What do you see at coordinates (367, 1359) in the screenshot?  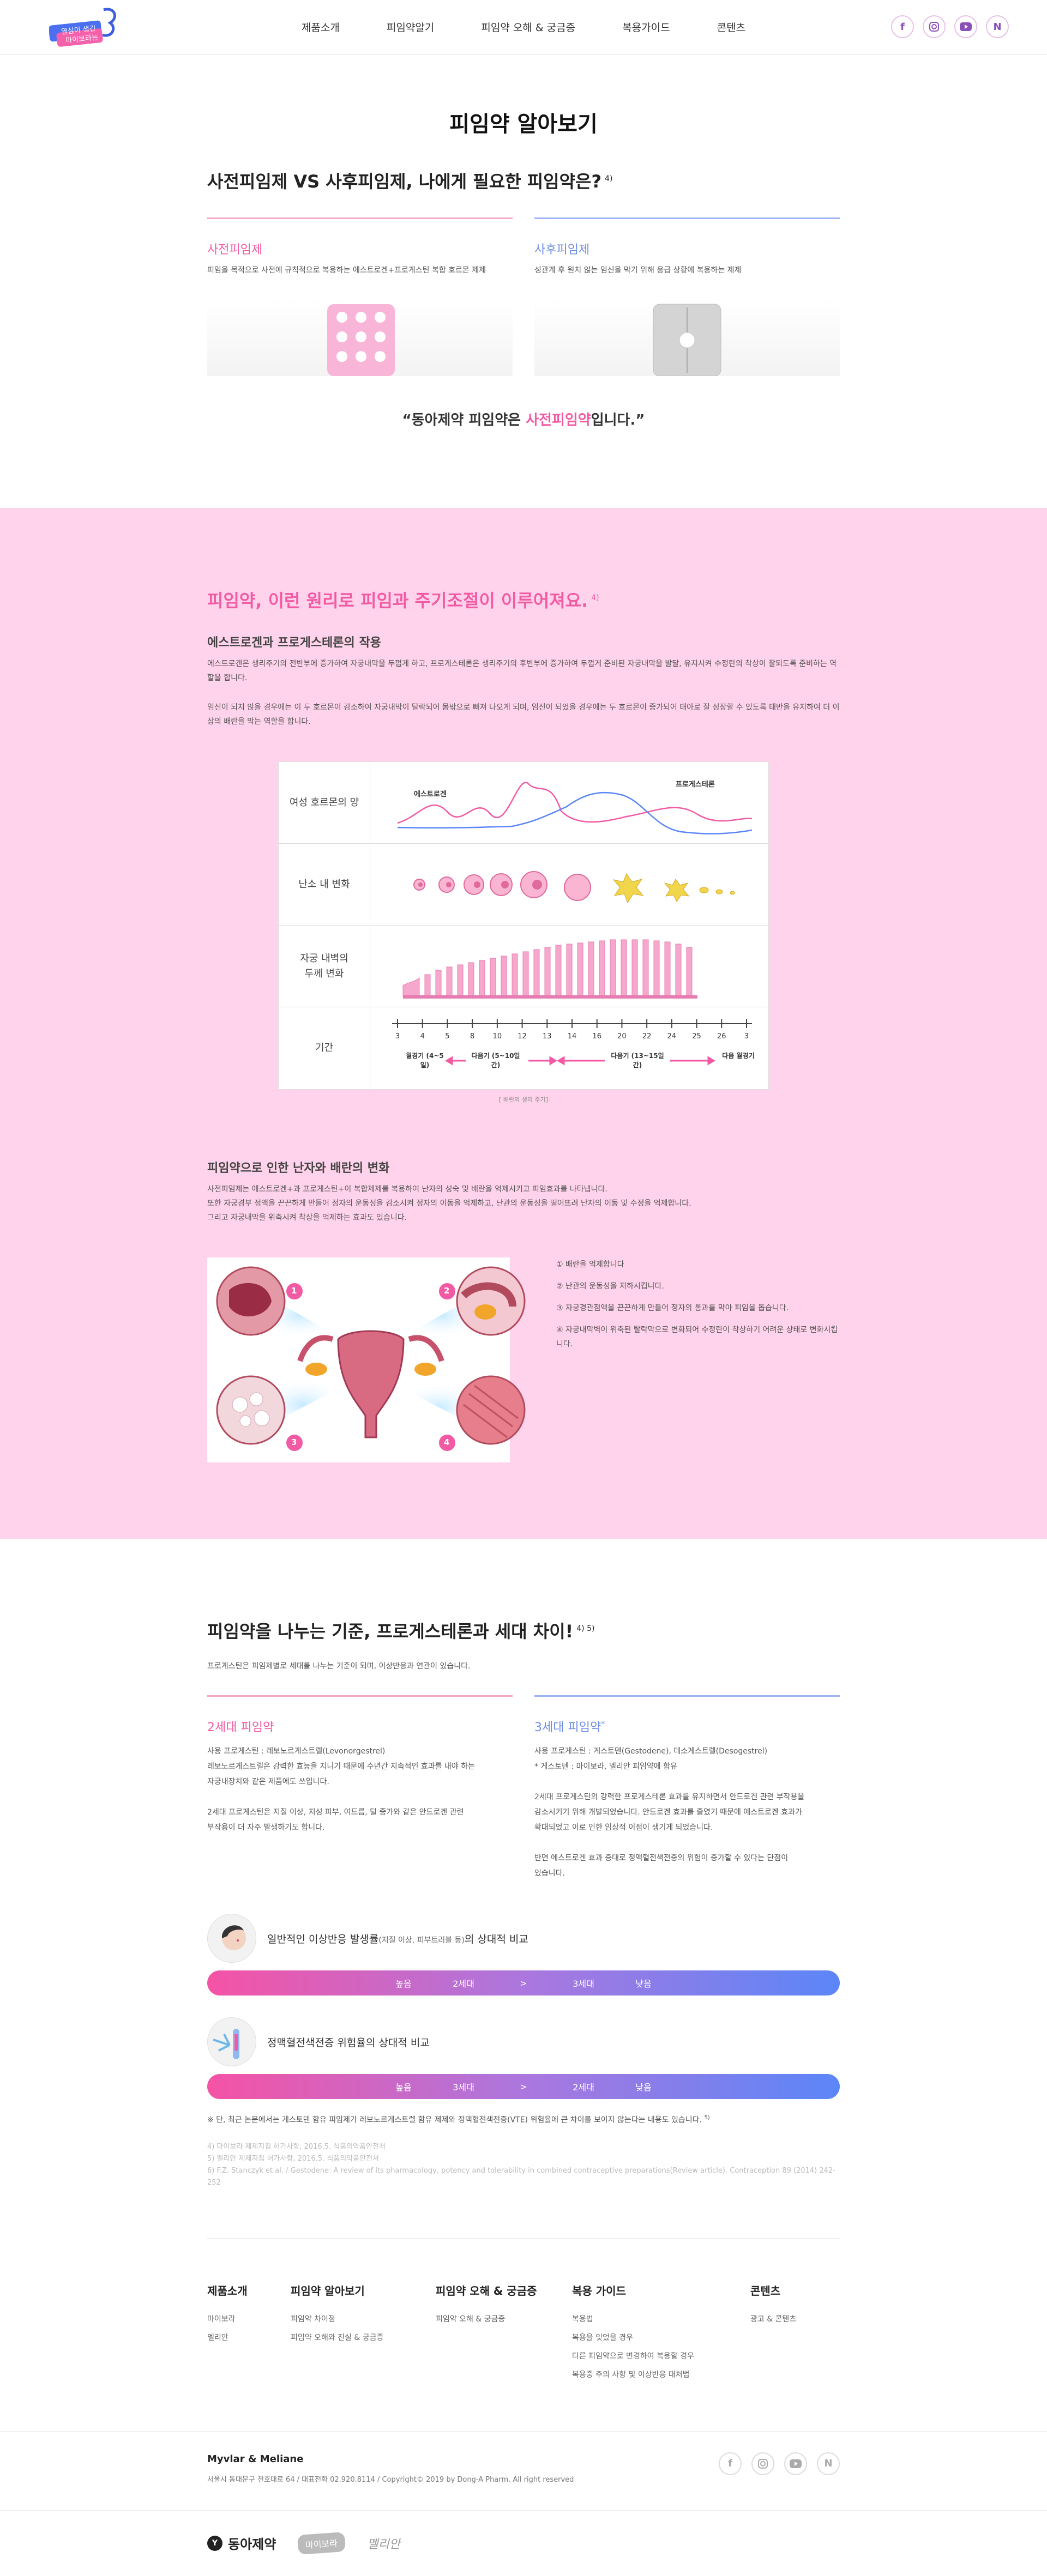 I see `uterus-illustration: 1 2 3 4` at bounding box center [367, 1359].